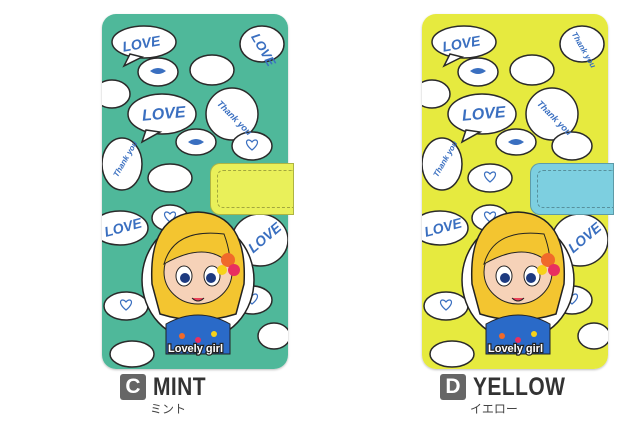 The width and height of the screenshot is (640, 440). I want to click on color-name: MINT, so click(180, 387).